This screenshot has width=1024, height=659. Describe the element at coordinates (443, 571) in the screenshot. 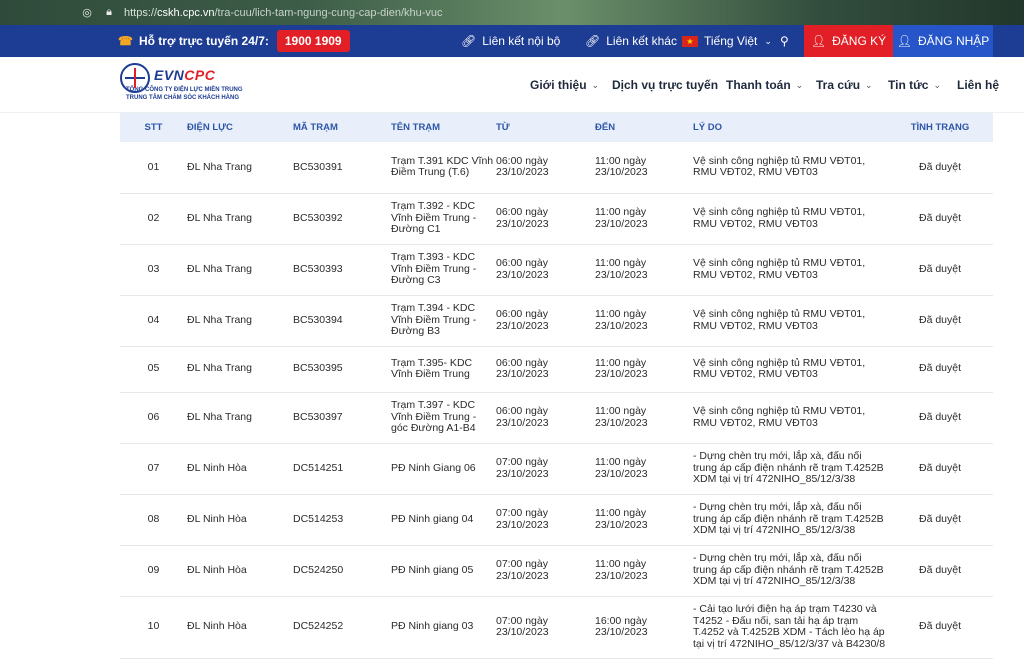

I see `cell-station: PĐ Ninh giang 05` at that location.